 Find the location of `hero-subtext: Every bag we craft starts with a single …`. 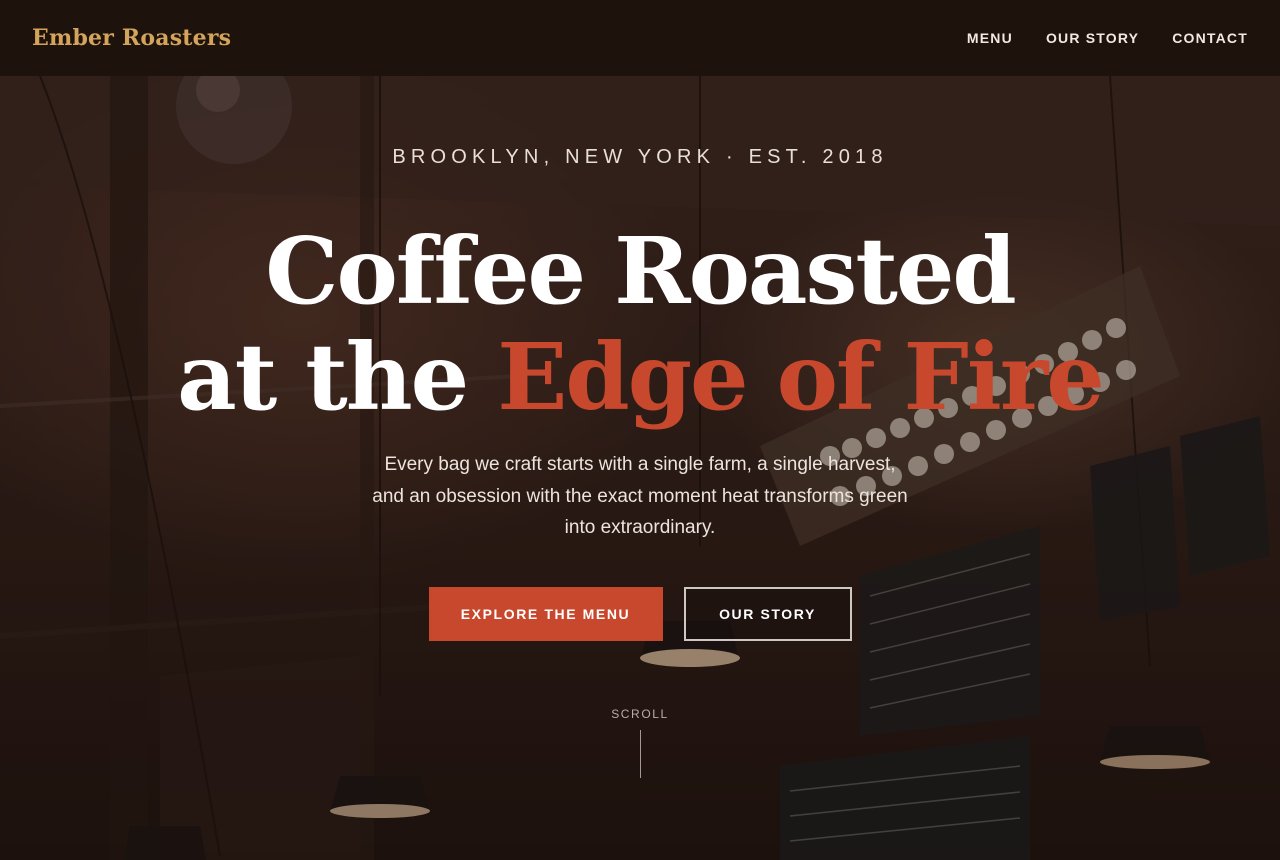

hero-subtext: Every bag we craft starts with a single … is located at coordinates (640, 496).